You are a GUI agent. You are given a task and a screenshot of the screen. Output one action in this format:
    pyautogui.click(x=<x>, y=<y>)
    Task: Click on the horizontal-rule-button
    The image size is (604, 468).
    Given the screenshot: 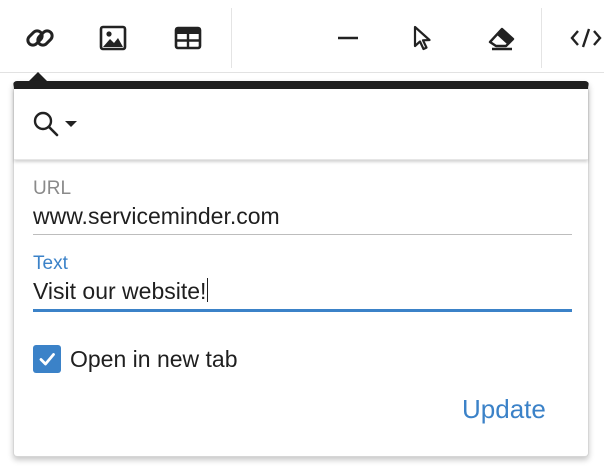 What is the action you would take?
    pyautogui.click(x=348, y=38)
    